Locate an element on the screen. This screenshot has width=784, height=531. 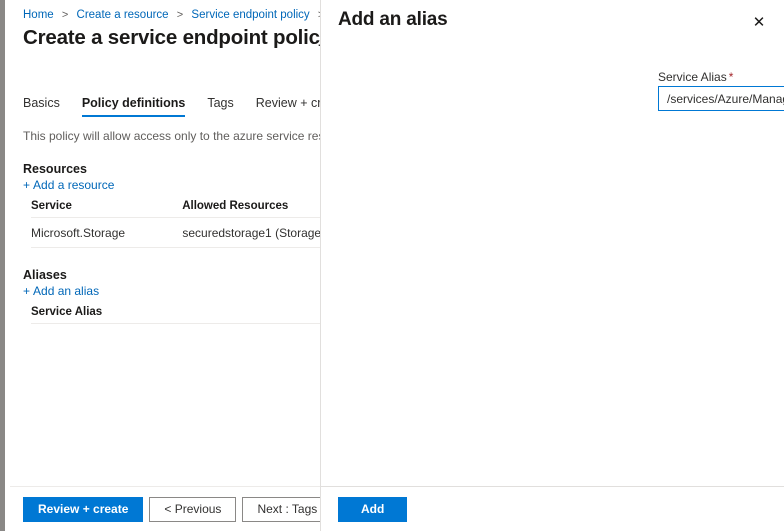
tab-review-create: Review + create is located at coordinates (288, 106).